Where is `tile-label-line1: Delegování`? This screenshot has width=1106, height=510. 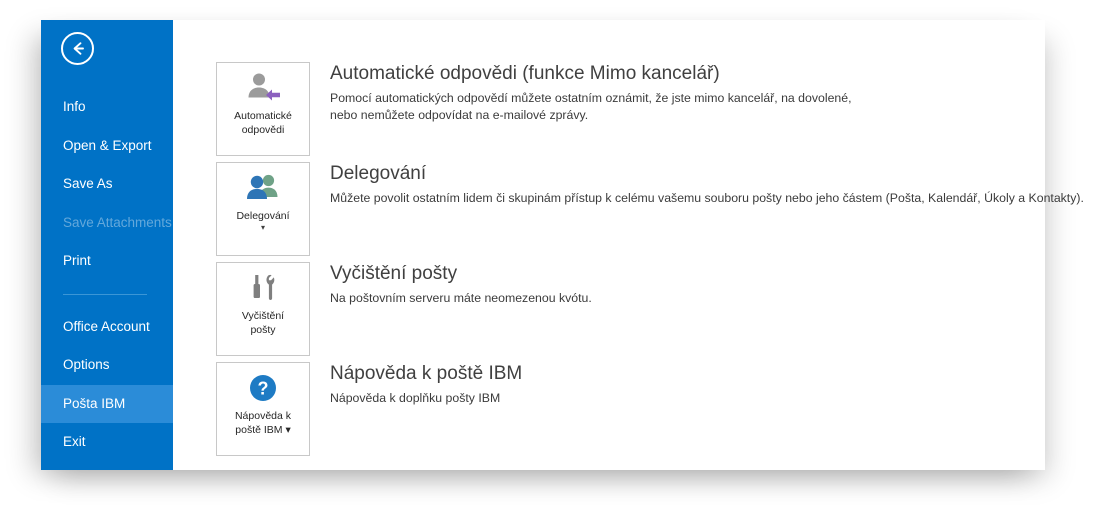 tile-label-line1: Delegování is located at coordinates (263, 216).